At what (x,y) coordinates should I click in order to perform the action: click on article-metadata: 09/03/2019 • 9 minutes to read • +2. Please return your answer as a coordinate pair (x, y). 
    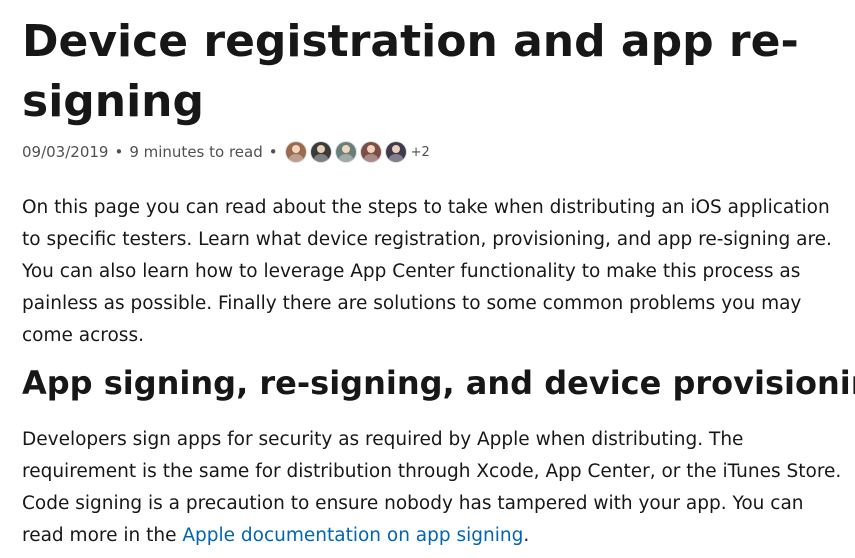
    Looking at the image, I should click on (226, 152).